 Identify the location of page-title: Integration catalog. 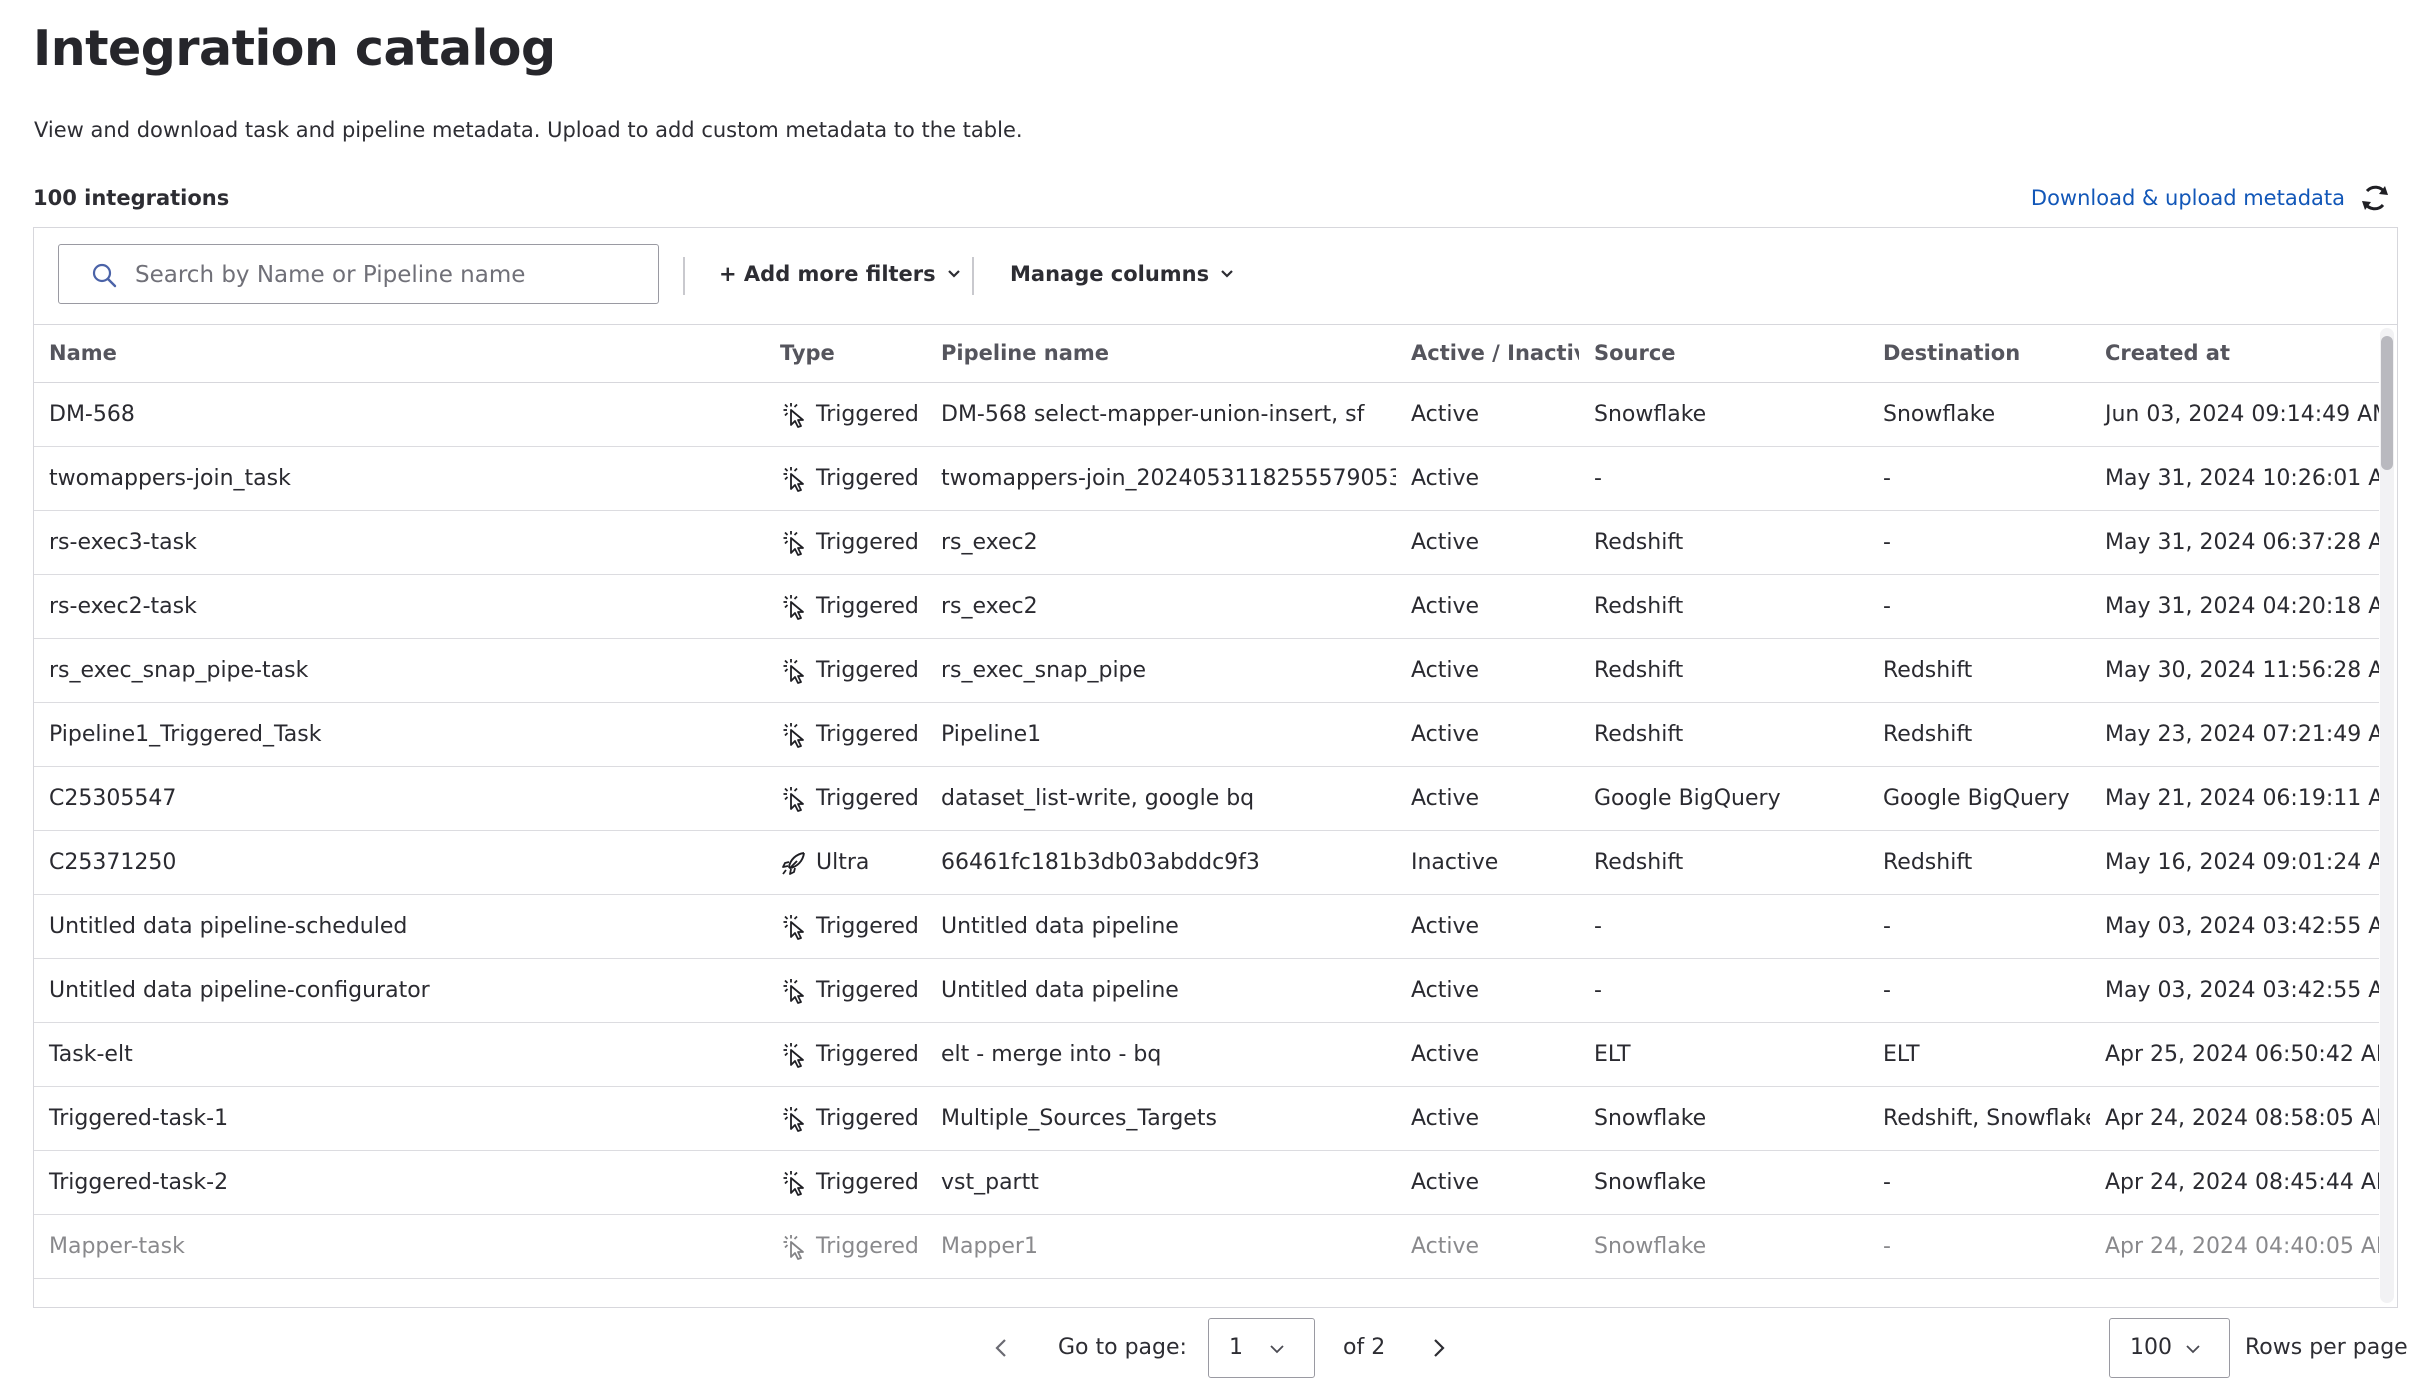
(294, 48).